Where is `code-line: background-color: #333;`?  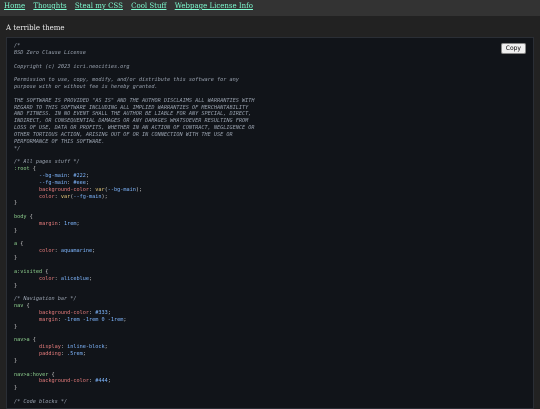 code-line: background-color: #333; is located at coordinates (270, 313).